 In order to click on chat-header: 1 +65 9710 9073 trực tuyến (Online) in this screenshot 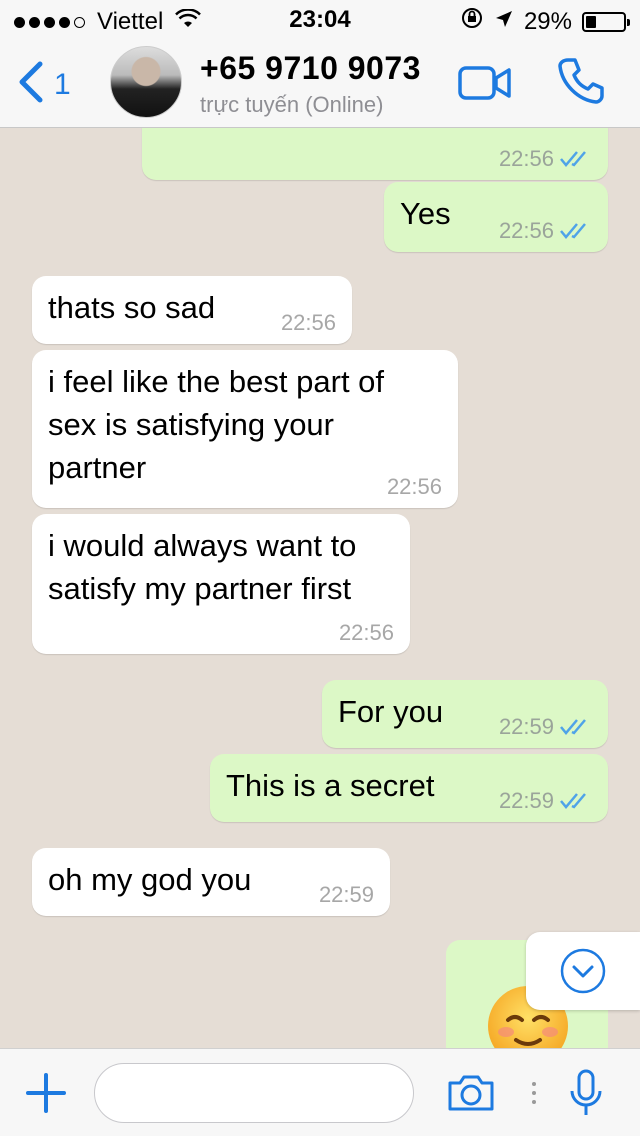, I will do `click(320, 84)`.